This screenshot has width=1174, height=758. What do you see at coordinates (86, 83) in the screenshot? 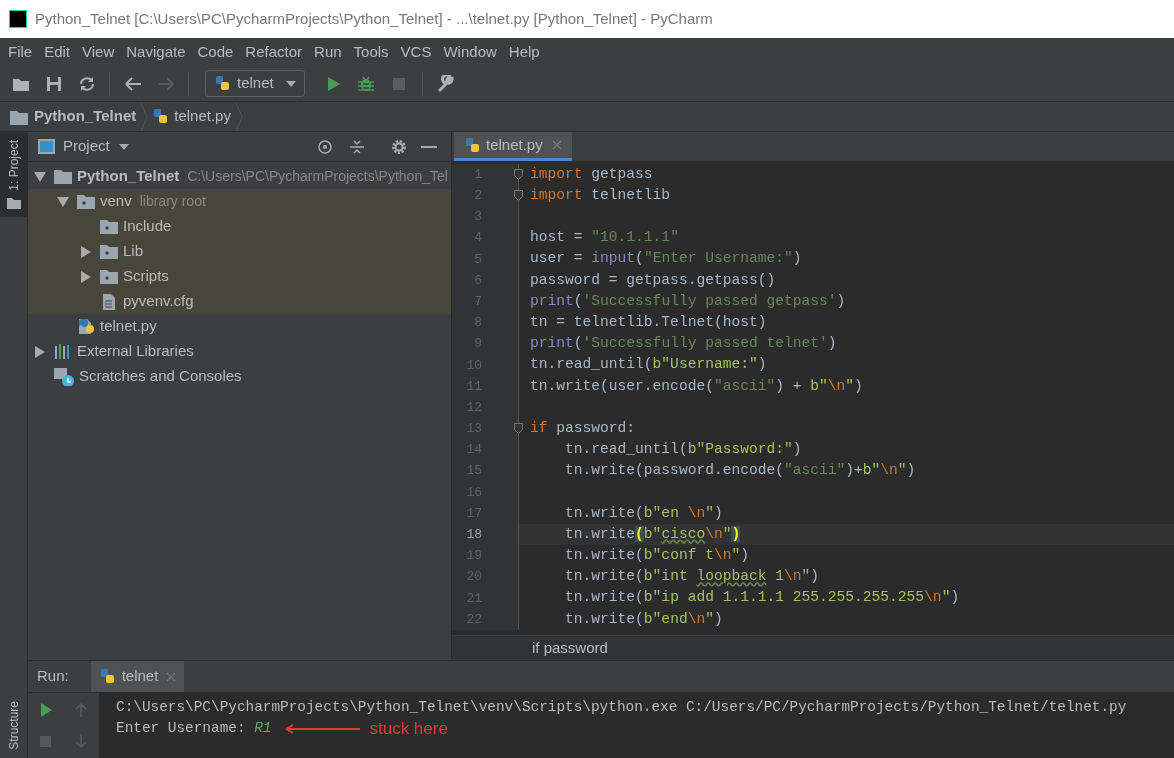
I see `sync-icon` at bounding box center [86, 83].